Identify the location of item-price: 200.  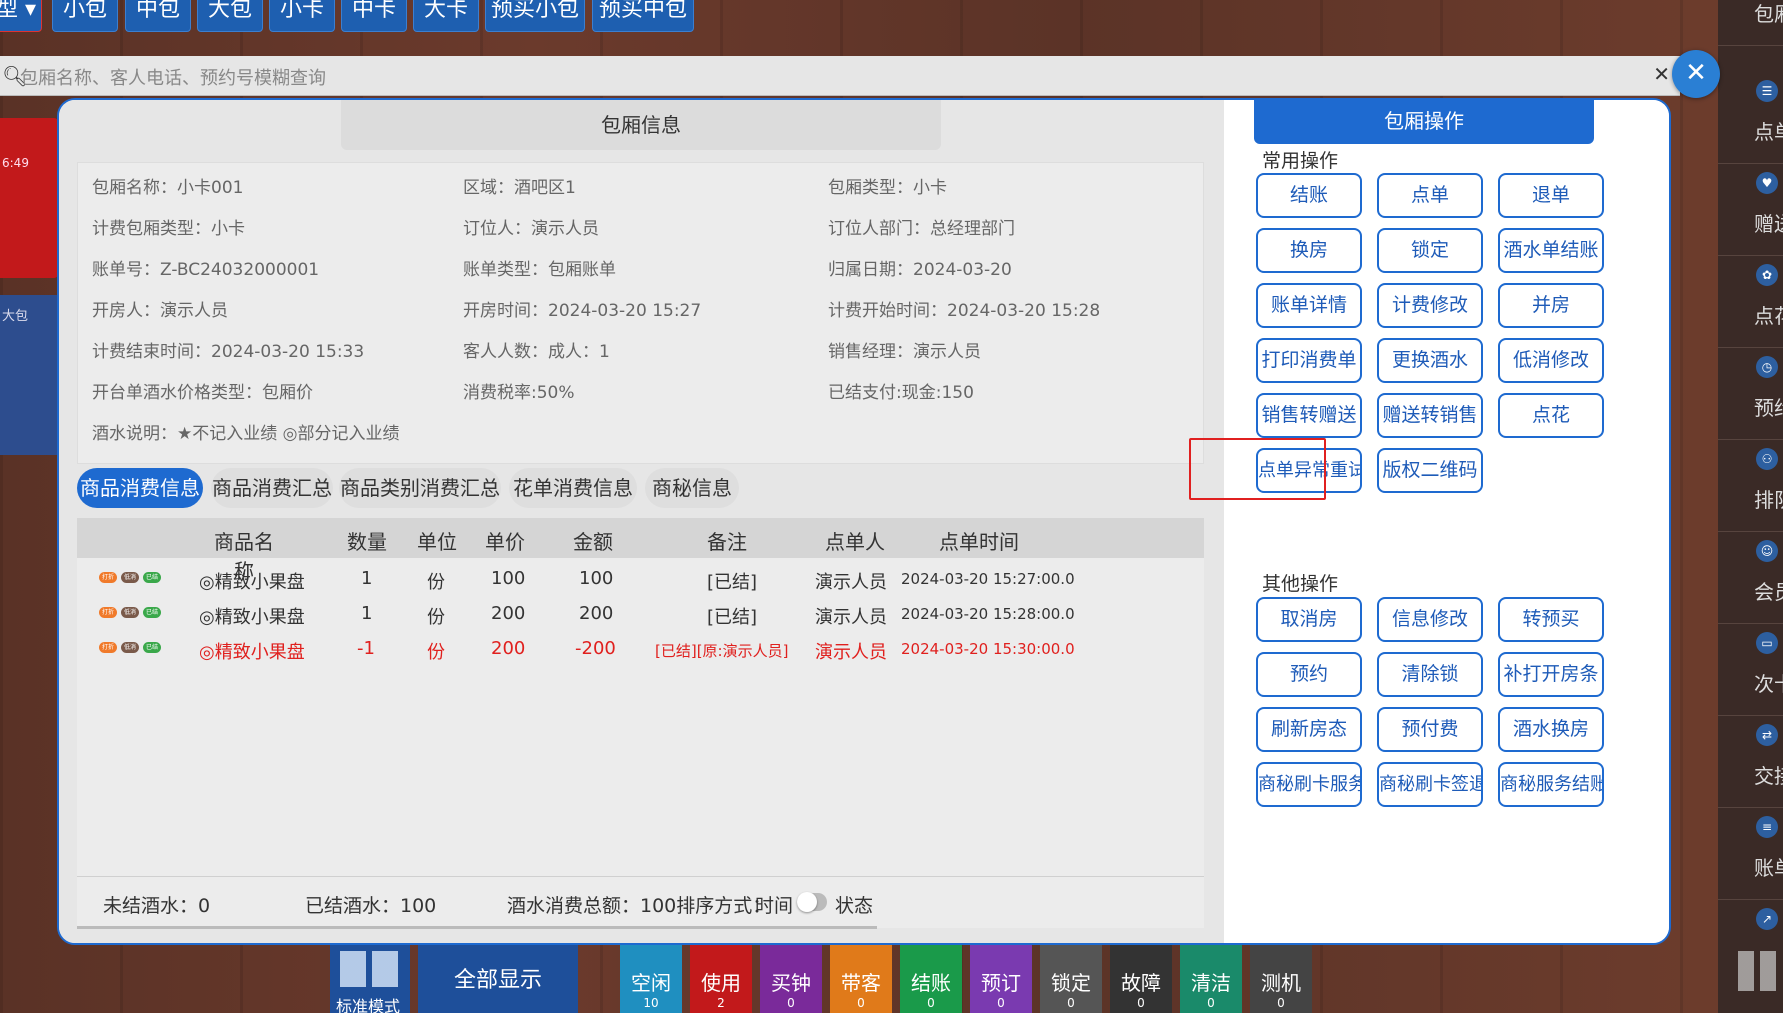
(508, 613).